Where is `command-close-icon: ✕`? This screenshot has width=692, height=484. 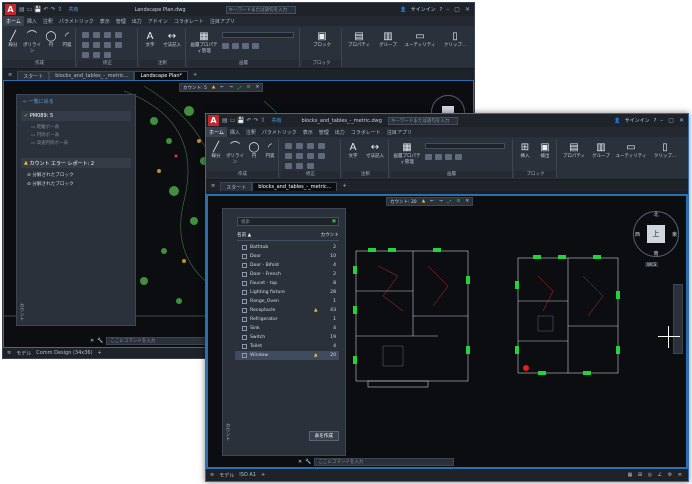
command-close-icon: ✕ is located at coordinates (92, 341).